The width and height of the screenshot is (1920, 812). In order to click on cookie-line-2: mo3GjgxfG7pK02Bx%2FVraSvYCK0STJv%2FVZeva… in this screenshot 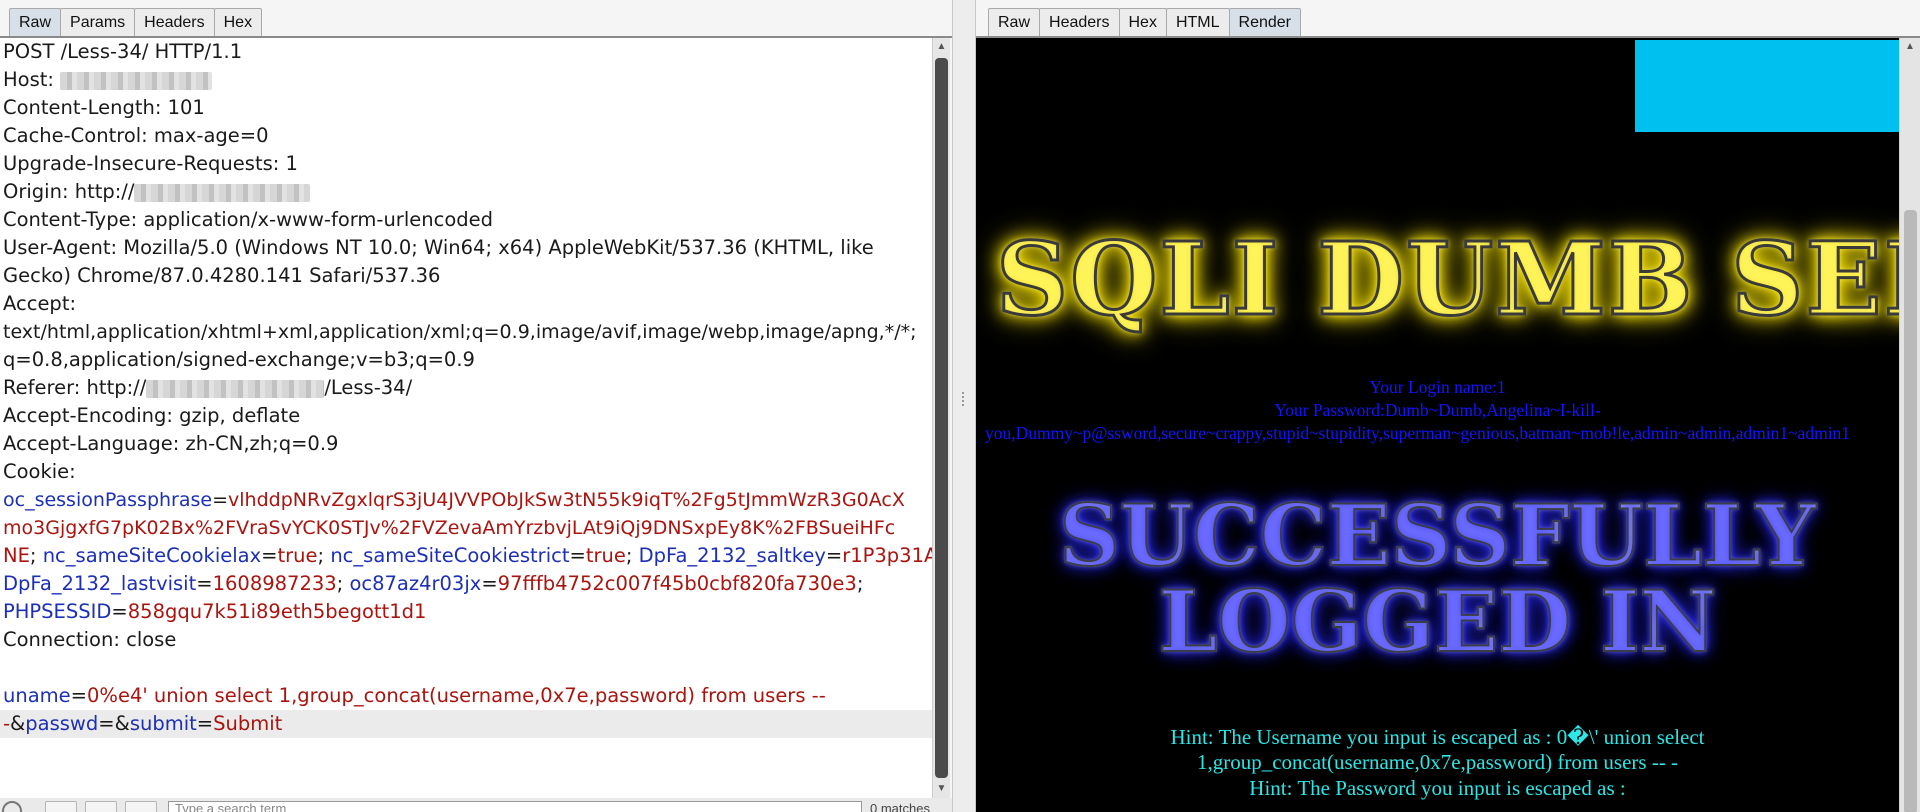, I will do `click(449, 528)`.